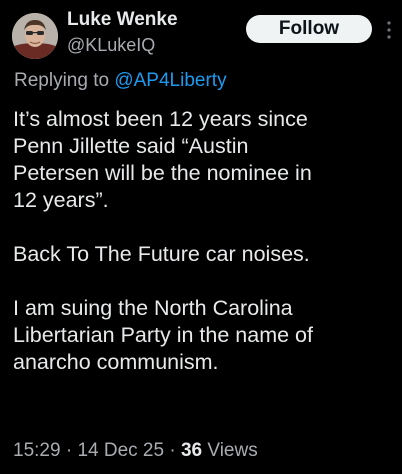 This screenshot has height=474, width=402. I want to click on views-count: 36, so click(191, 450).